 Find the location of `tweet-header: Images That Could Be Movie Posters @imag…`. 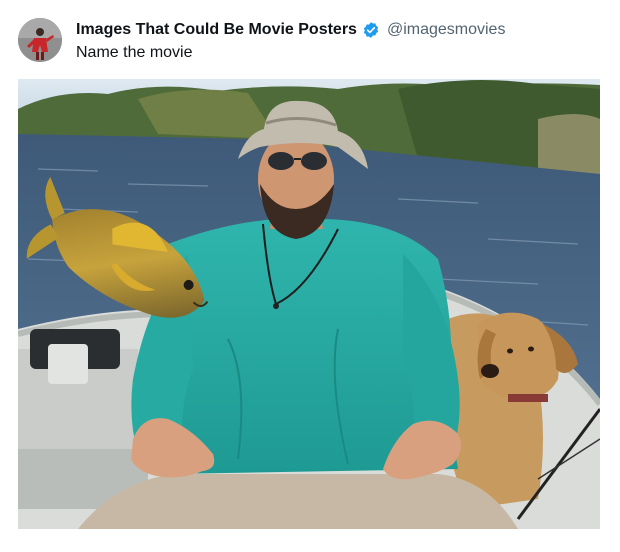

tweet-header: Images That Could Be Movie Posters @imag… is located at coordinates (290, 30).